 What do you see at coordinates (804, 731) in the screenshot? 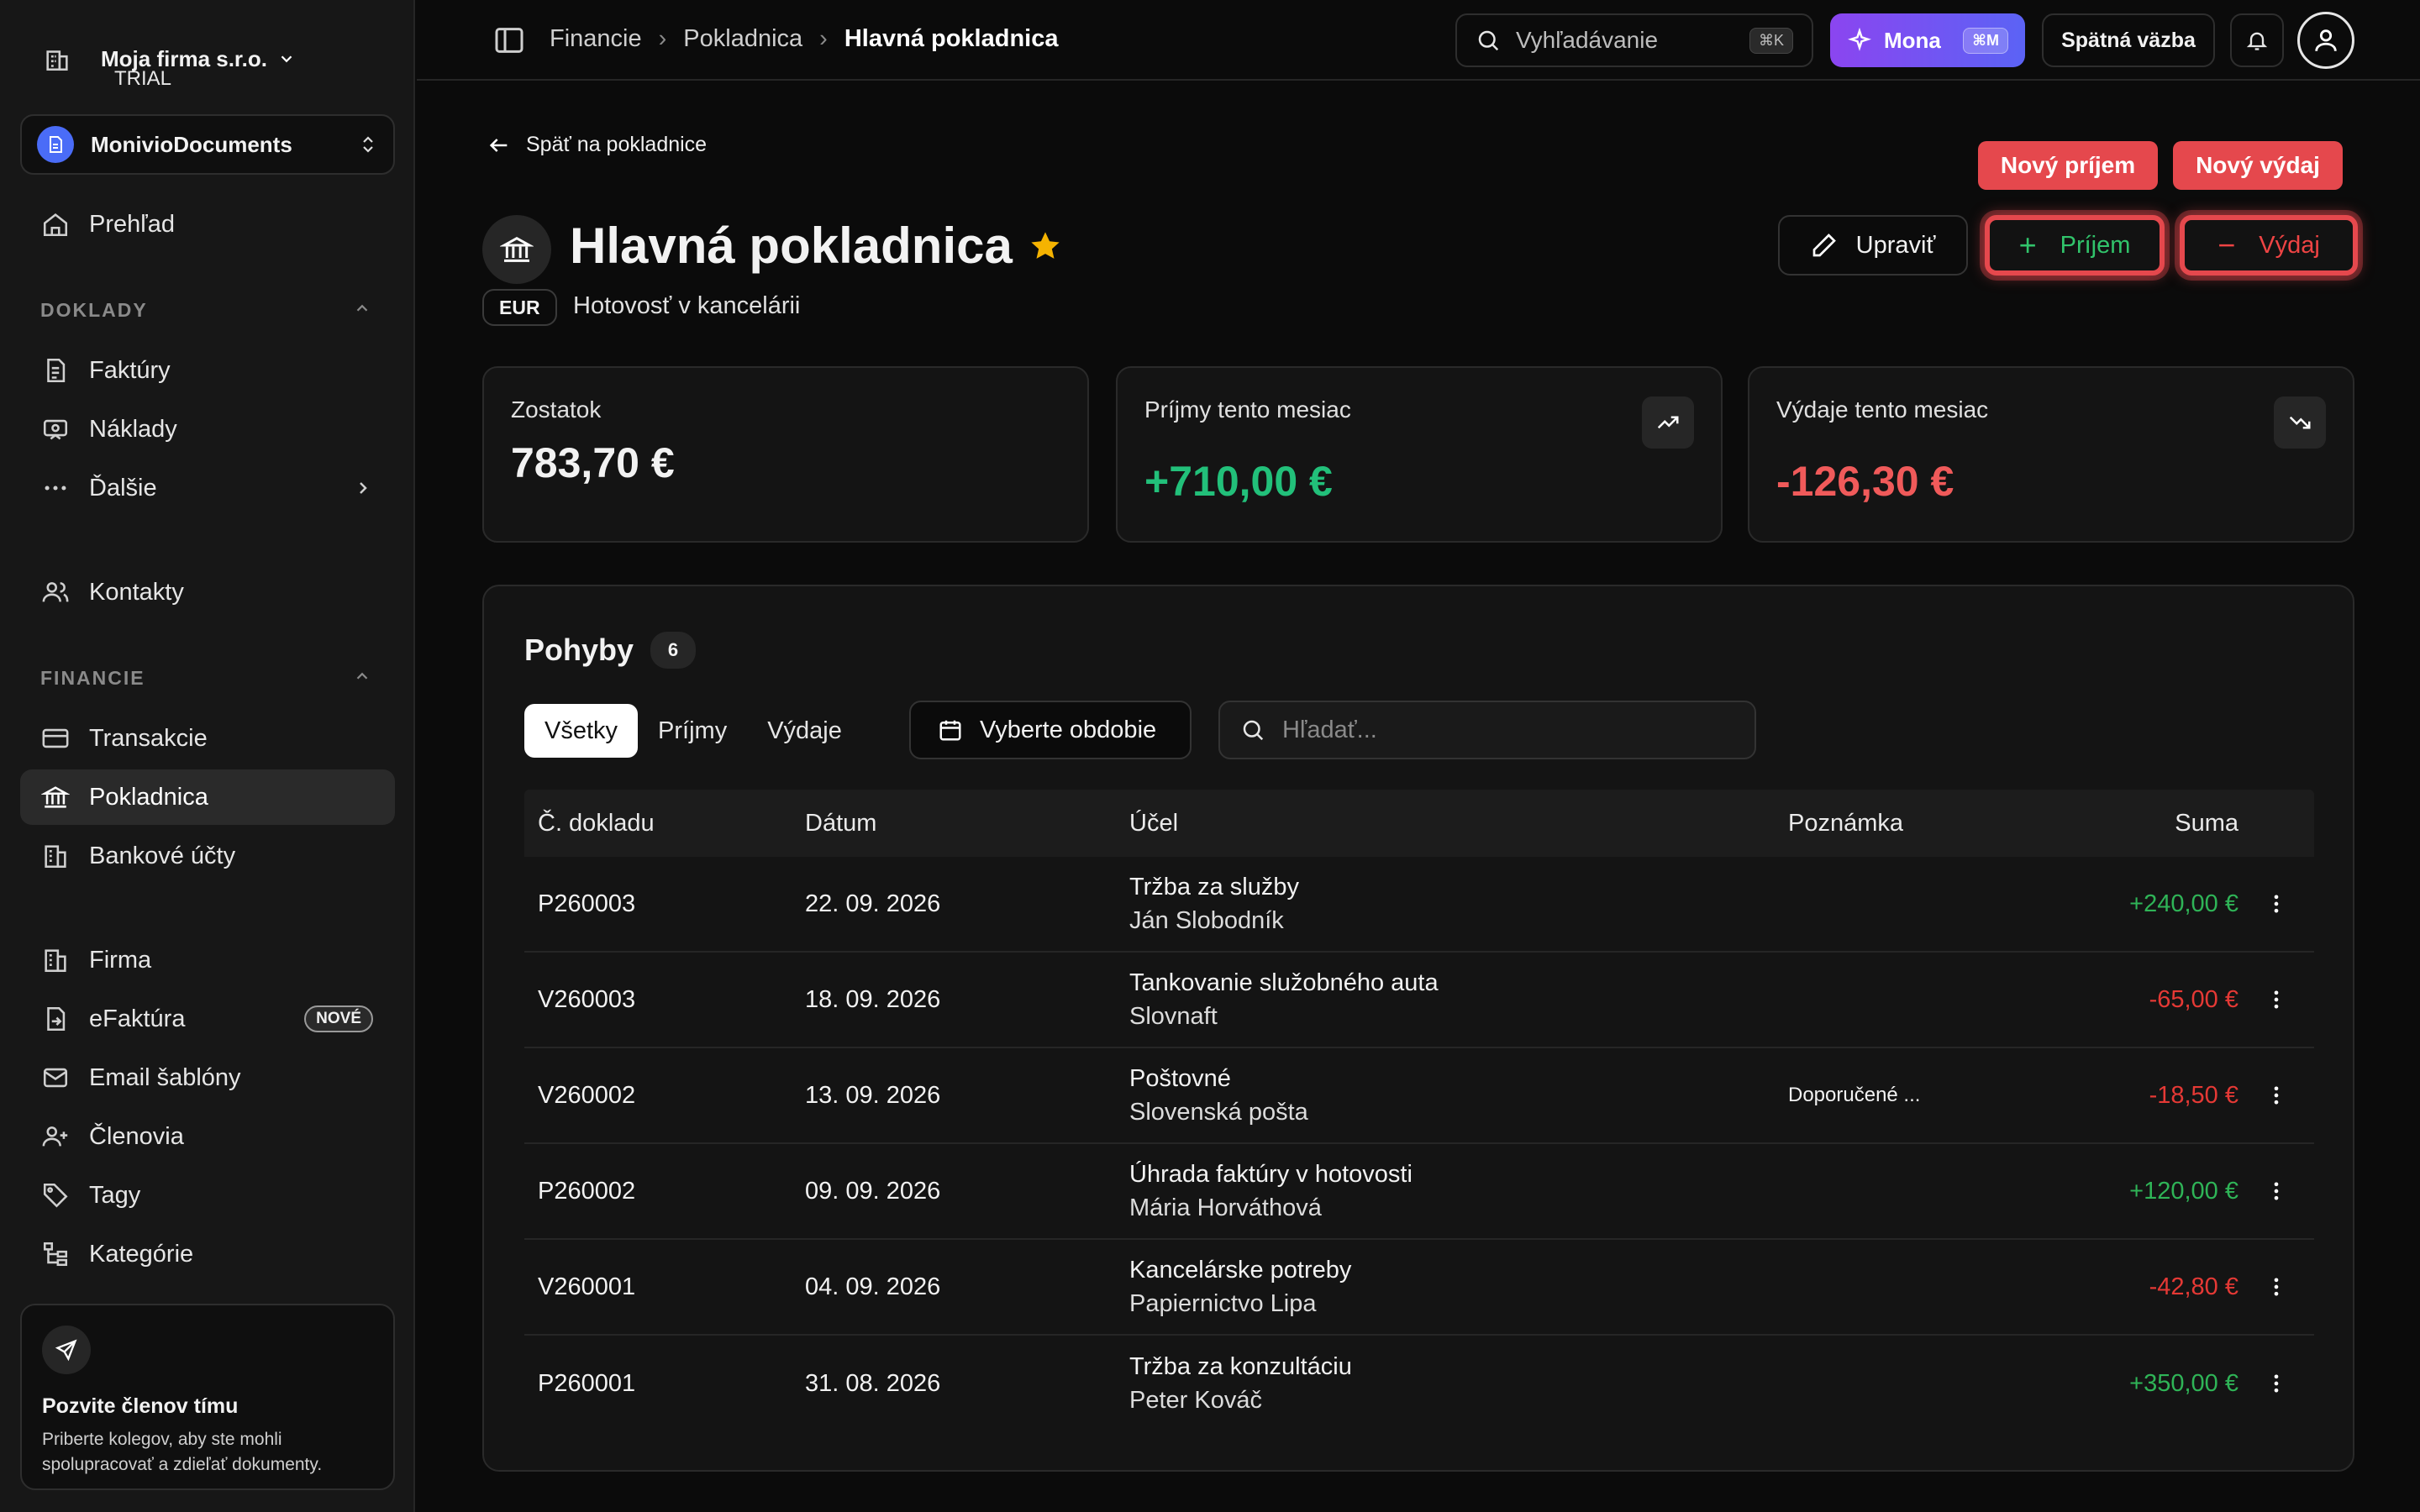
I see `tab-expense: Výdaje` at bounding box center [804, 731].